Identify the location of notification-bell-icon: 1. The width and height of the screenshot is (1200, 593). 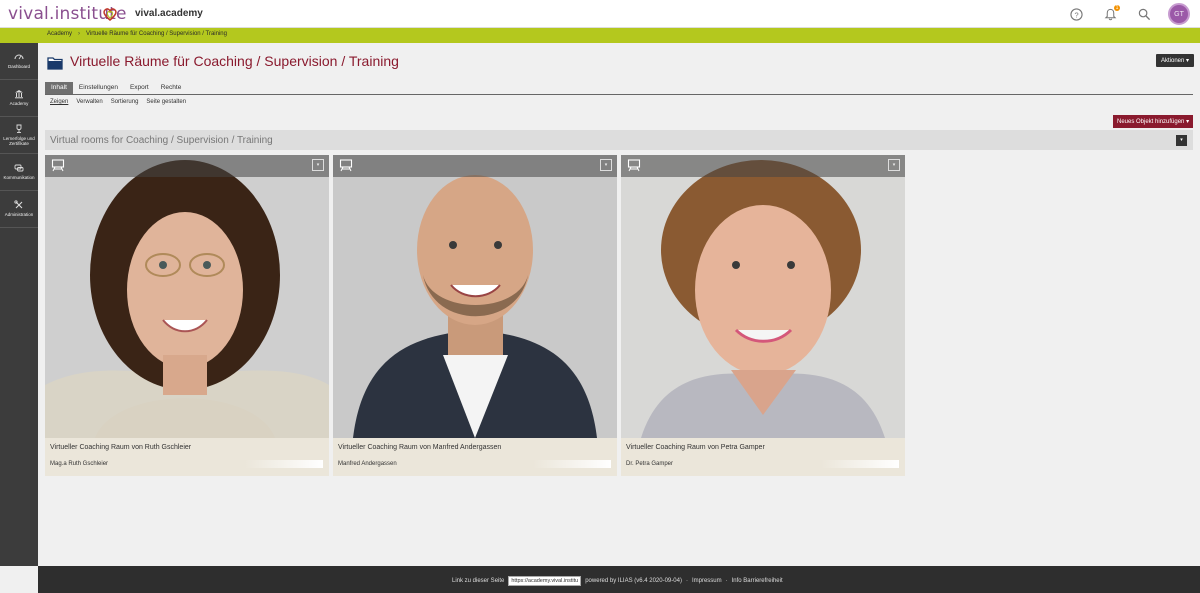
(1110, 14).